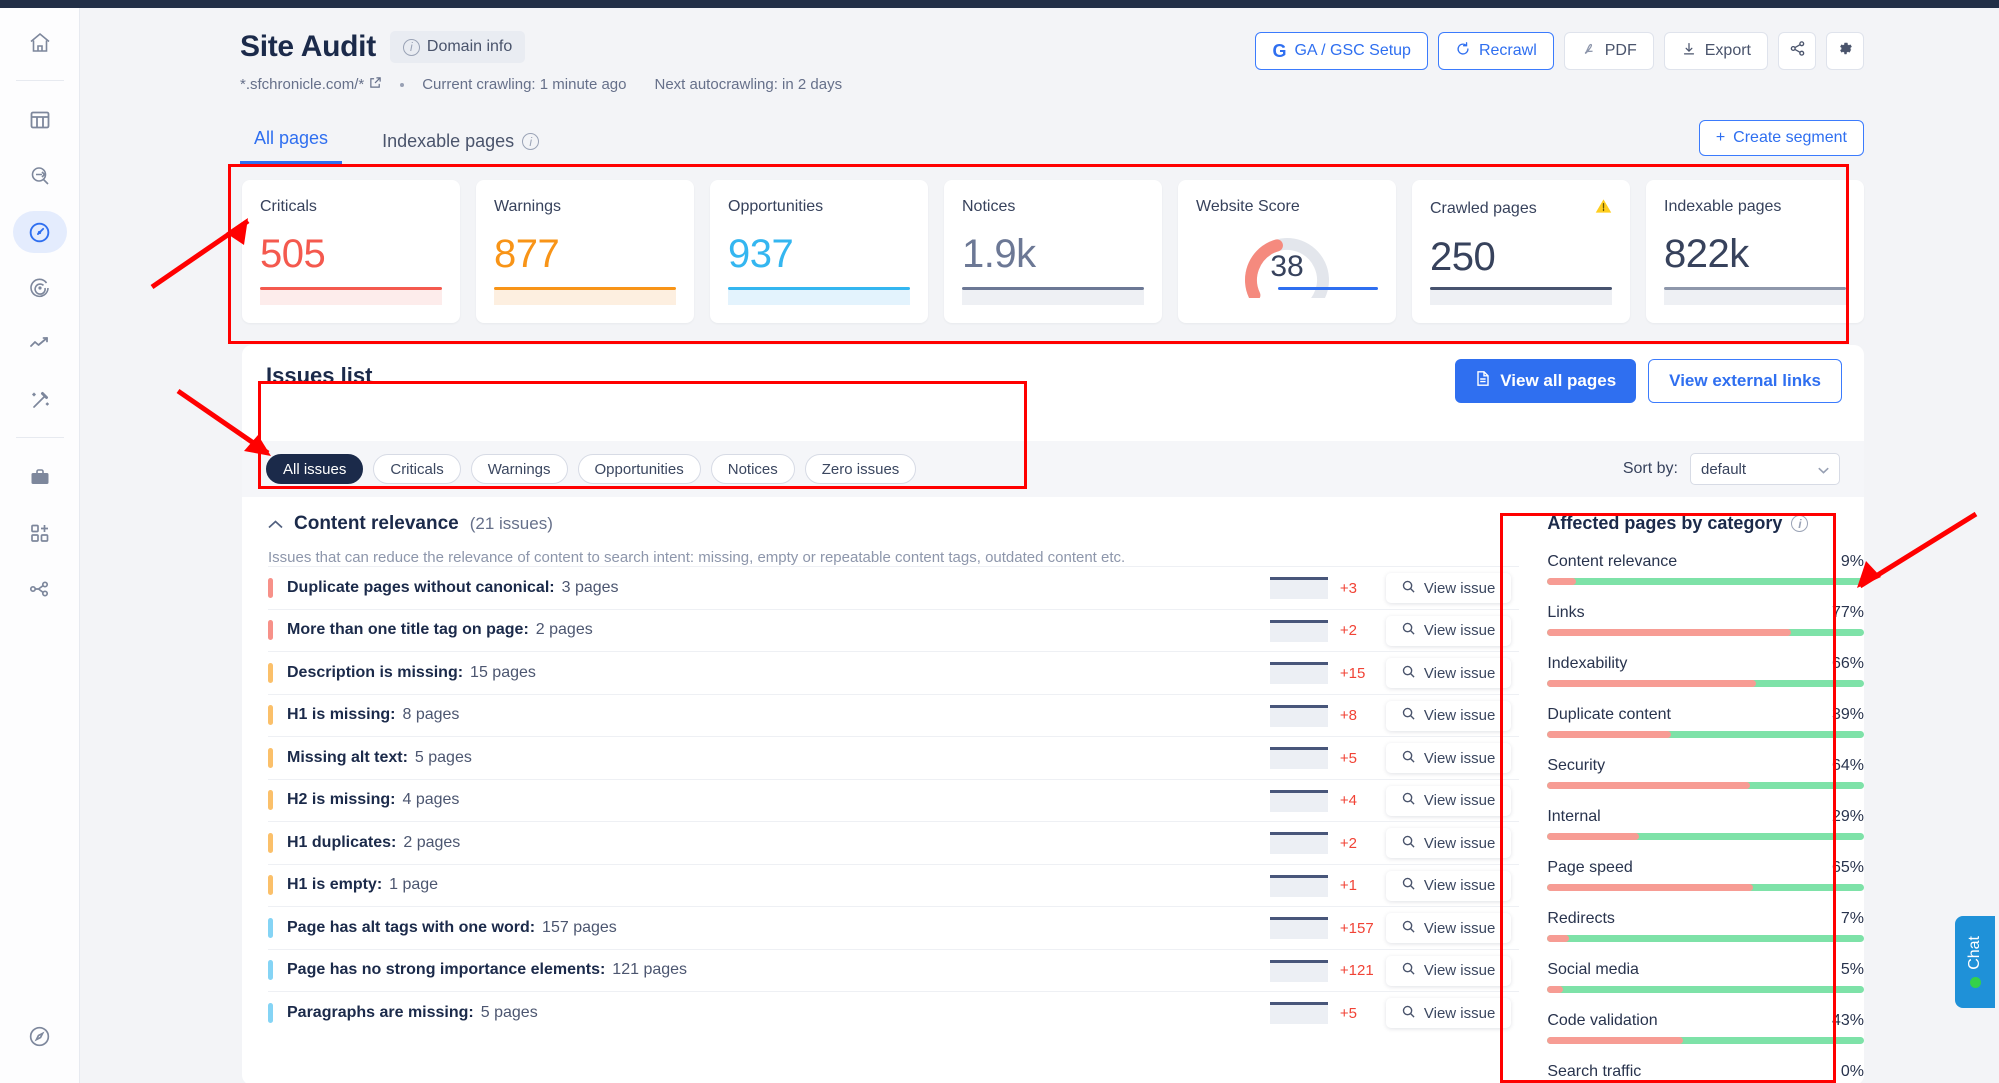  Describe the element at coordinates (1689, 51) in the screenshot. I see `download-icon` at that location.